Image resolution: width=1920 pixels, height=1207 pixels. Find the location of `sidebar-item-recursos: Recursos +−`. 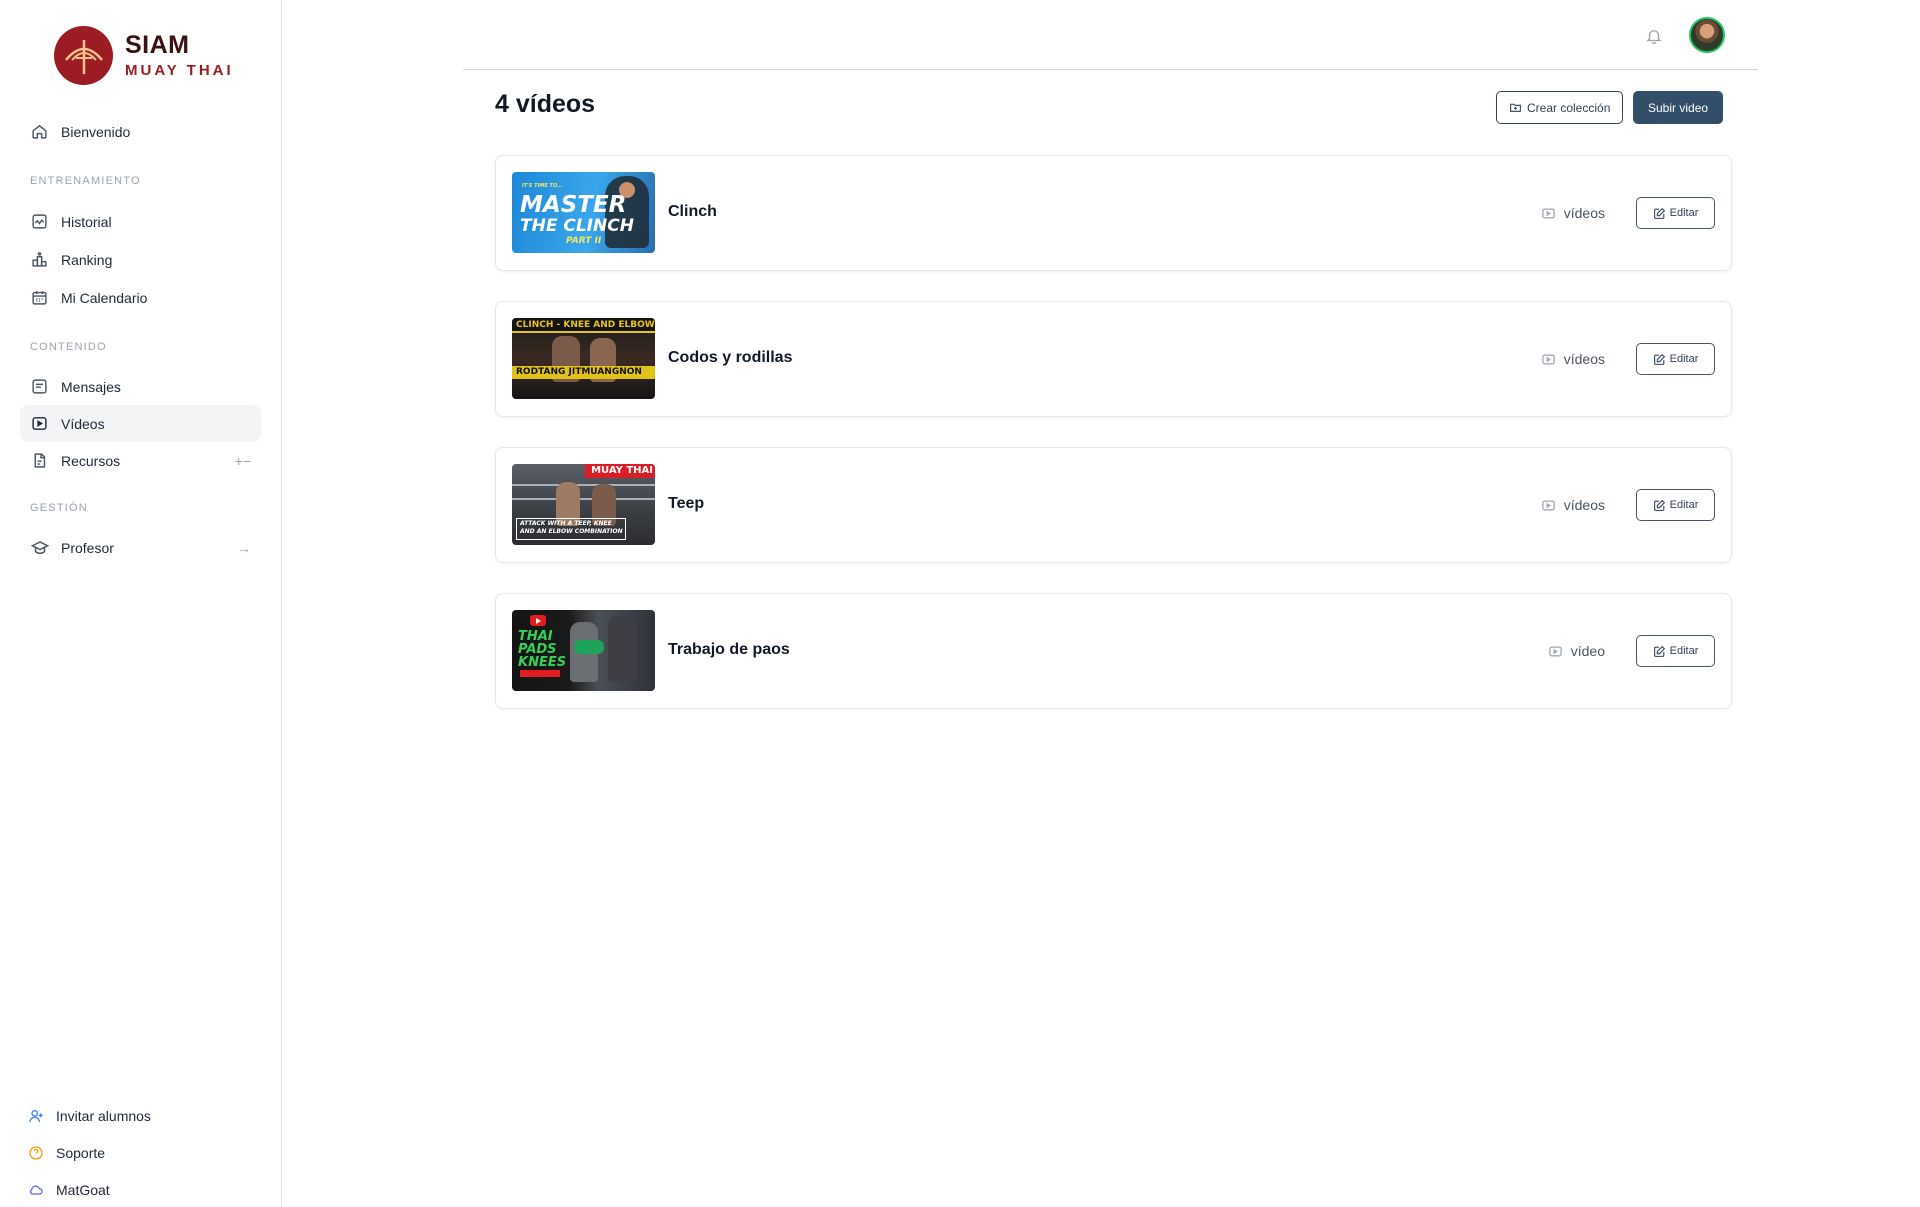

sidebar-item-recursos: Recursos +− is located at coordinates (140, 460).